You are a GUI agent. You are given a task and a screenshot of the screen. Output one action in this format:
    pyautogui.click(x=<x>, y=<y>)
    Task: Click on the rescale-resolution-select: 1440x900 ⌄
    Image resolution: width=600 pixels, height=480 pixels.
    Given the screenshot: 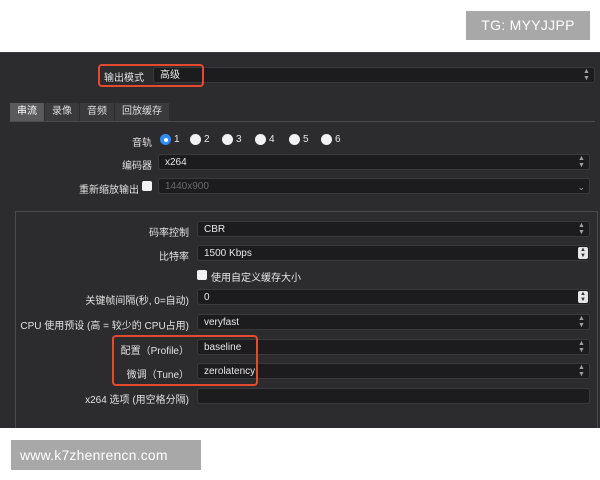 What is the action you would take?
    pyautogui.click(x=374, y=186)
    